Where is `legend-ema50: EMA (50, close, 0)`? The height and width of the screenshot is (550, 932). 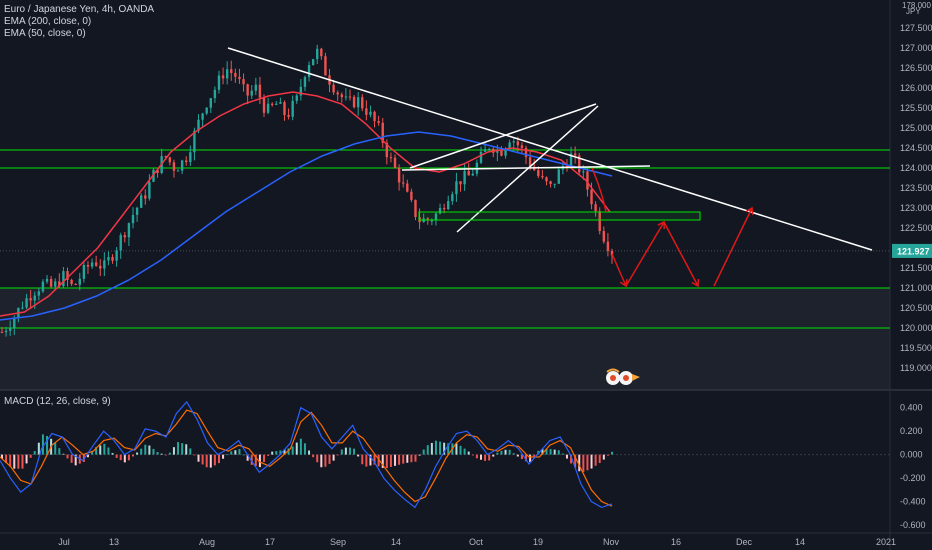
legend-ema50: EMA (50, close, 0) is located at coordinates (79, 34).